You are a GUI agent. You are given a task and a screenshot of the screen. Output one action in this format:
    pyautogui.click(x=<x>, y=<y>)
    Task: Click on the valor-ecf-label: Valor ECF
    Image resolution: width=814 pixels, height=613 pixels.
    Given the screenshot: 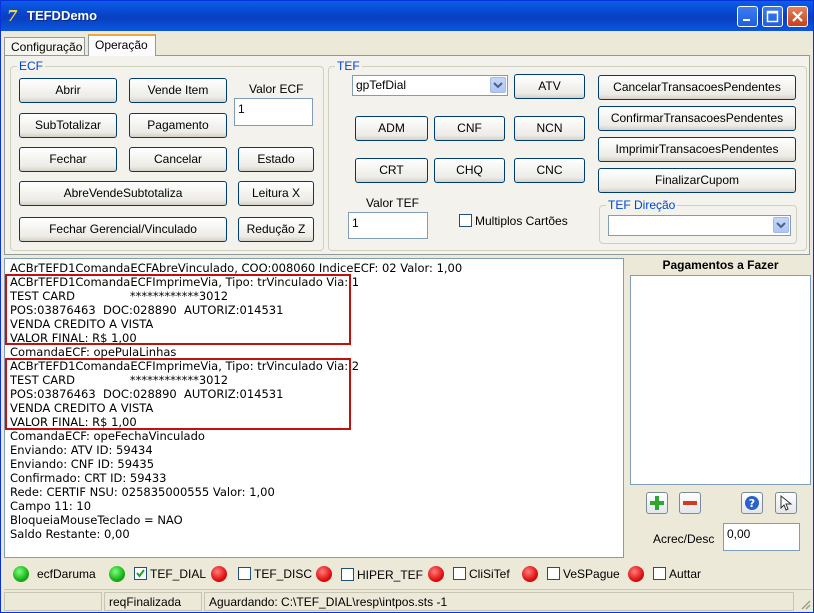 What is the action you would take?
    pyautogui.click(x=276, y=89)
    